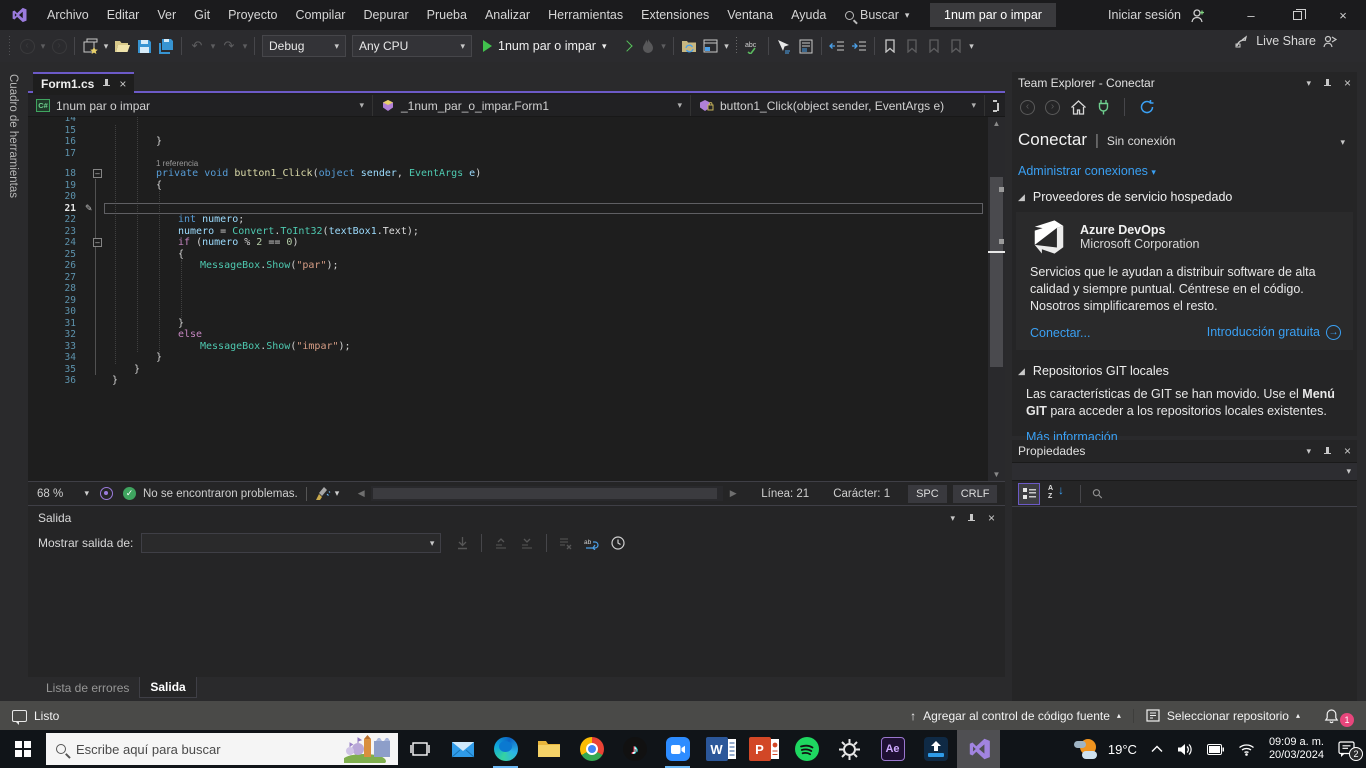  What do you see at coordinates (1222, 715) in the screenshot?
I see `select-repository-button: Seleccionar repositorio ▴` at bounding box center [1222, 715].